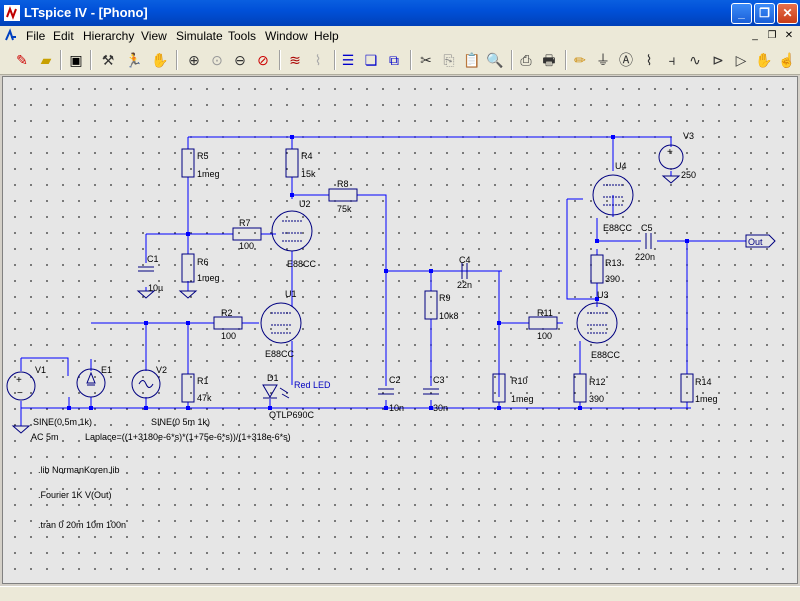 The width and height of the screenshot is (800, 601). I want to click on c3-label: C3, so click(439, 380).